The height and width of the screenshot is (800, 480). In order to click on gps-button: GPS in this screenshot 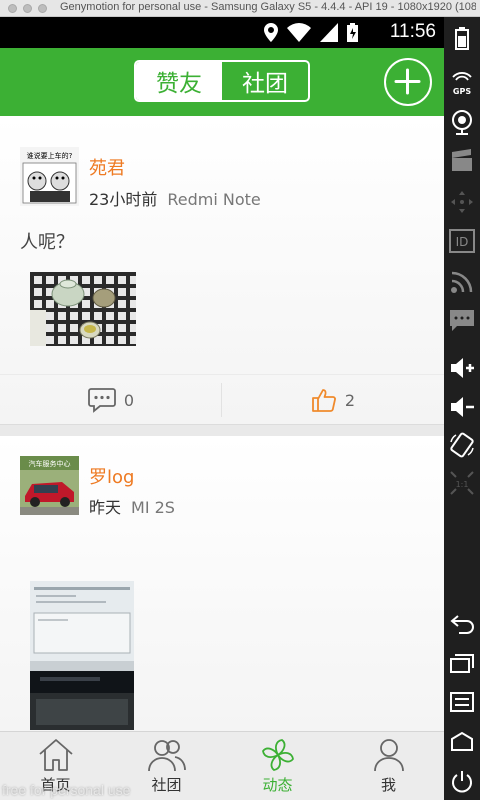, I will do `click(462, 83)`.